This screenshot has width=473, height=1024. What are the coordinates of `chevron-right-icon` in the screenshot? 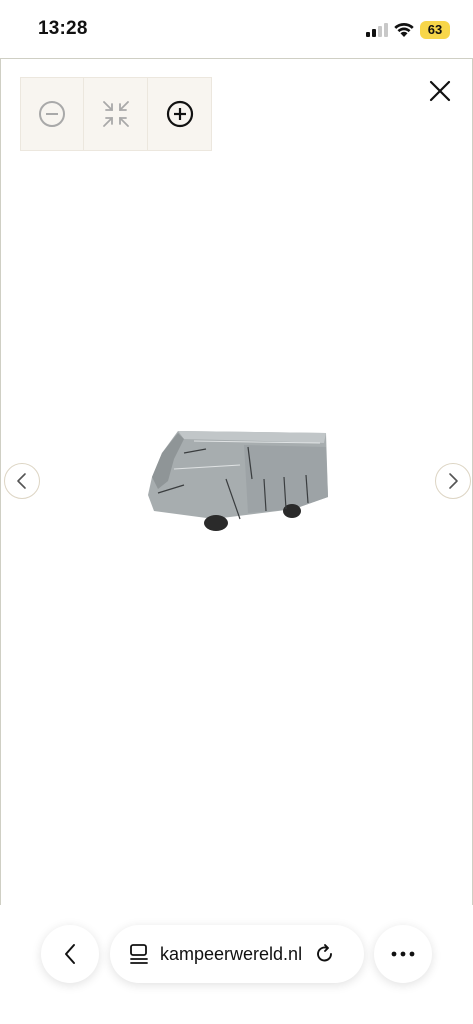 It's located at (453, 481).